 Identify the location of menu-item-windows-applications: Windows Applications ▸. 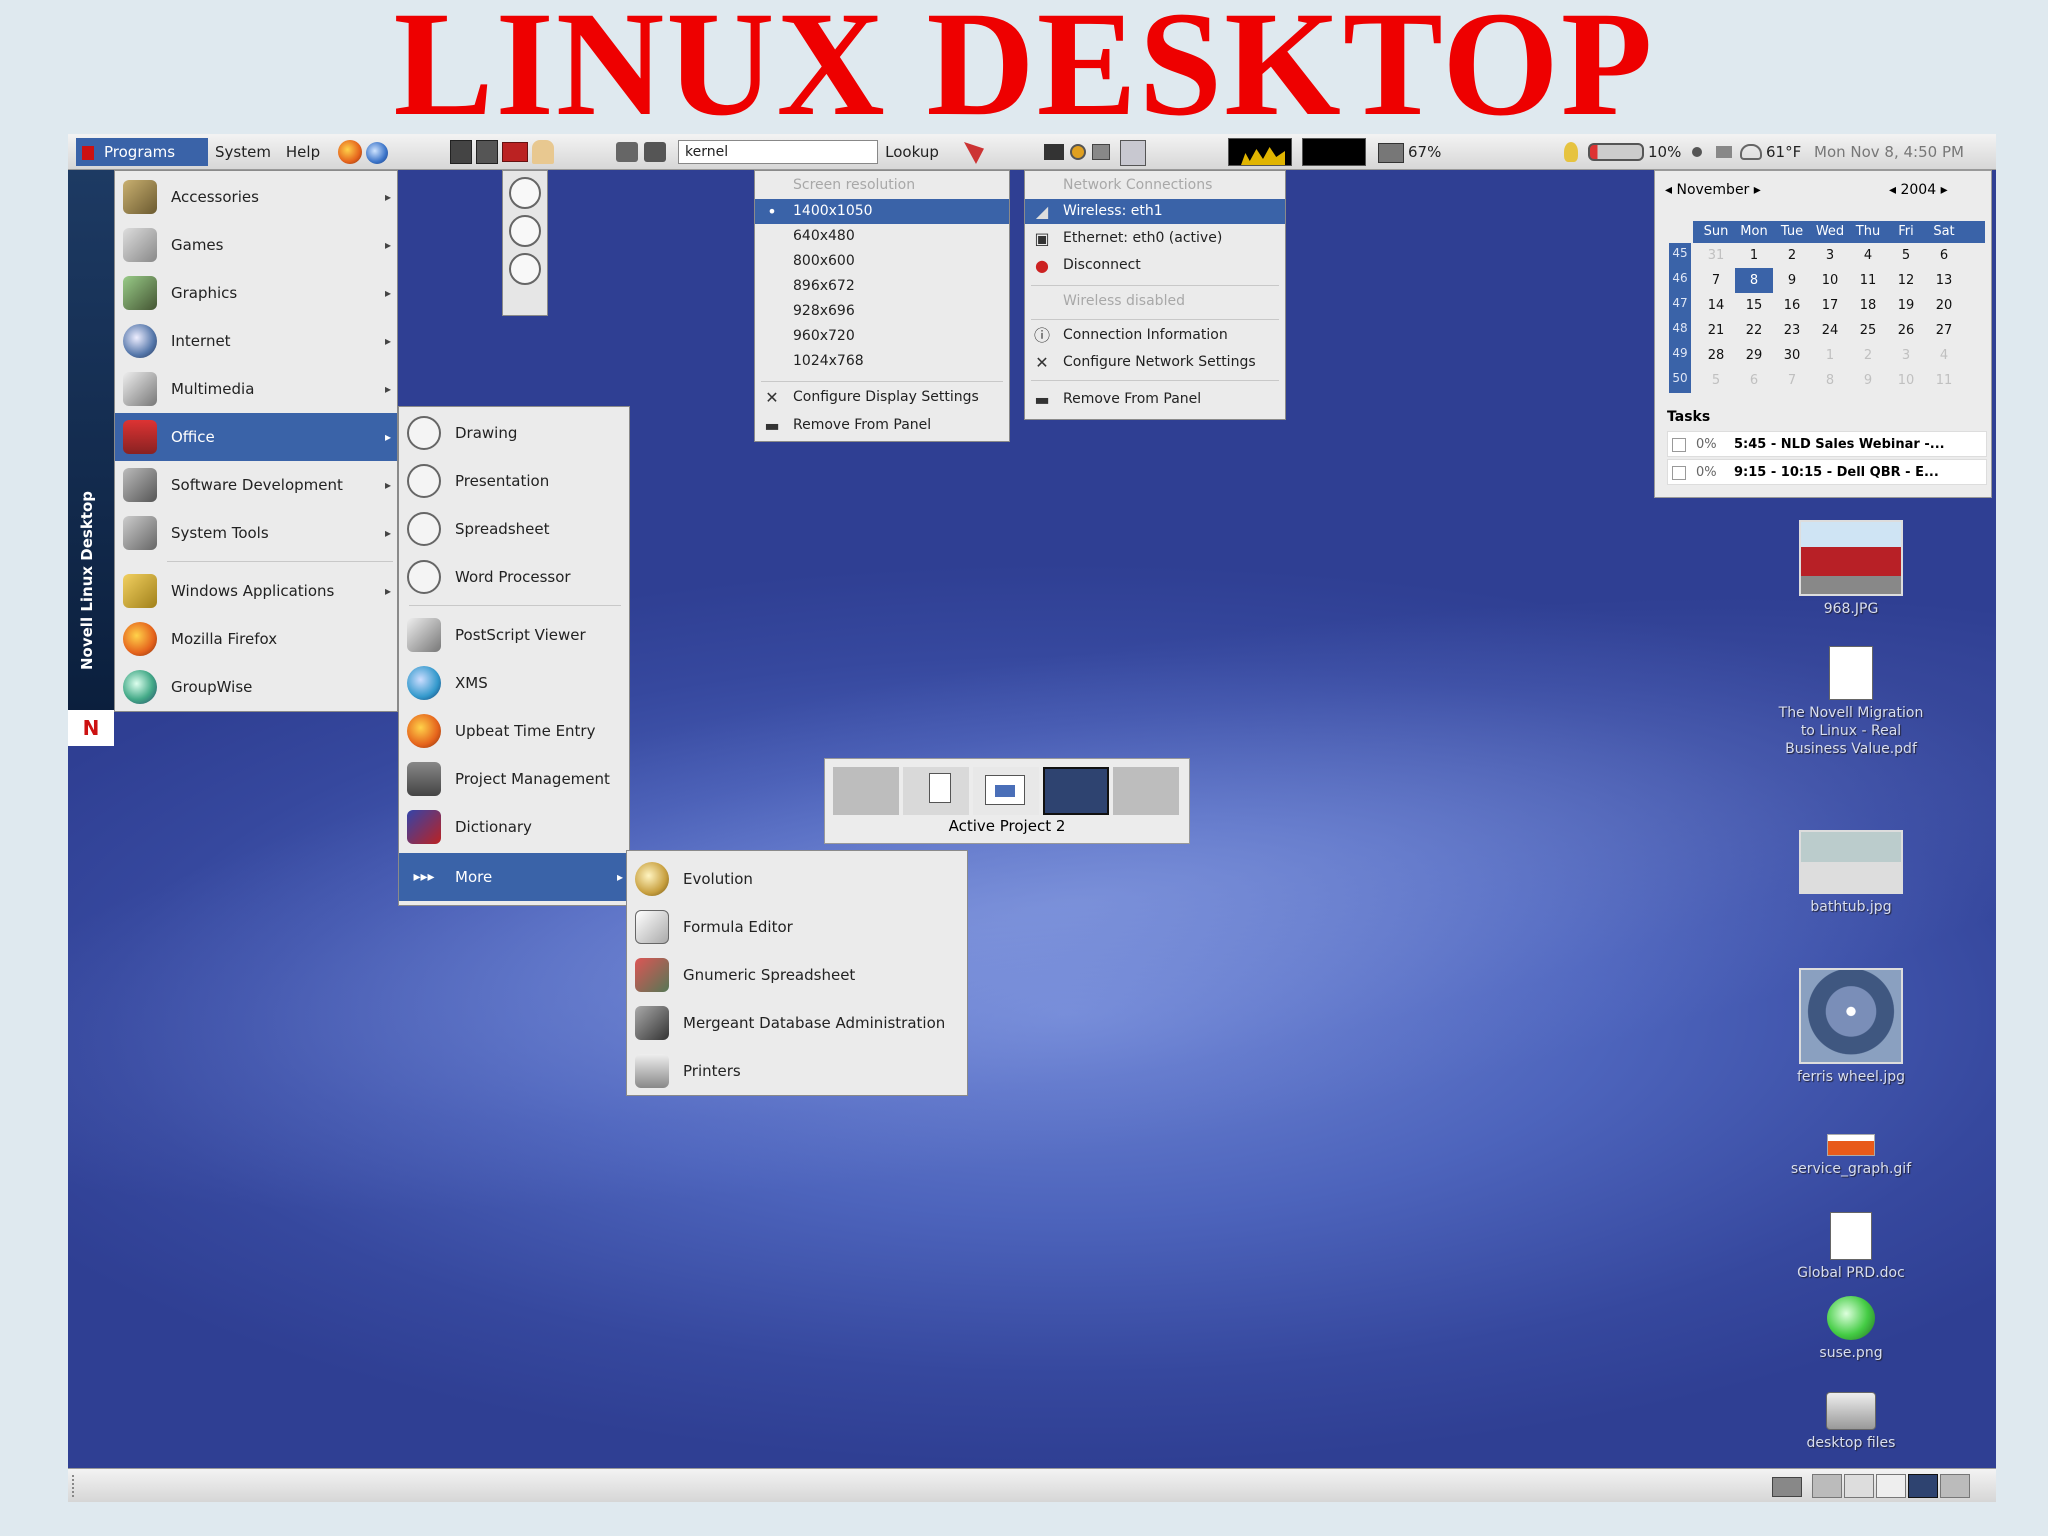
(256, 591).